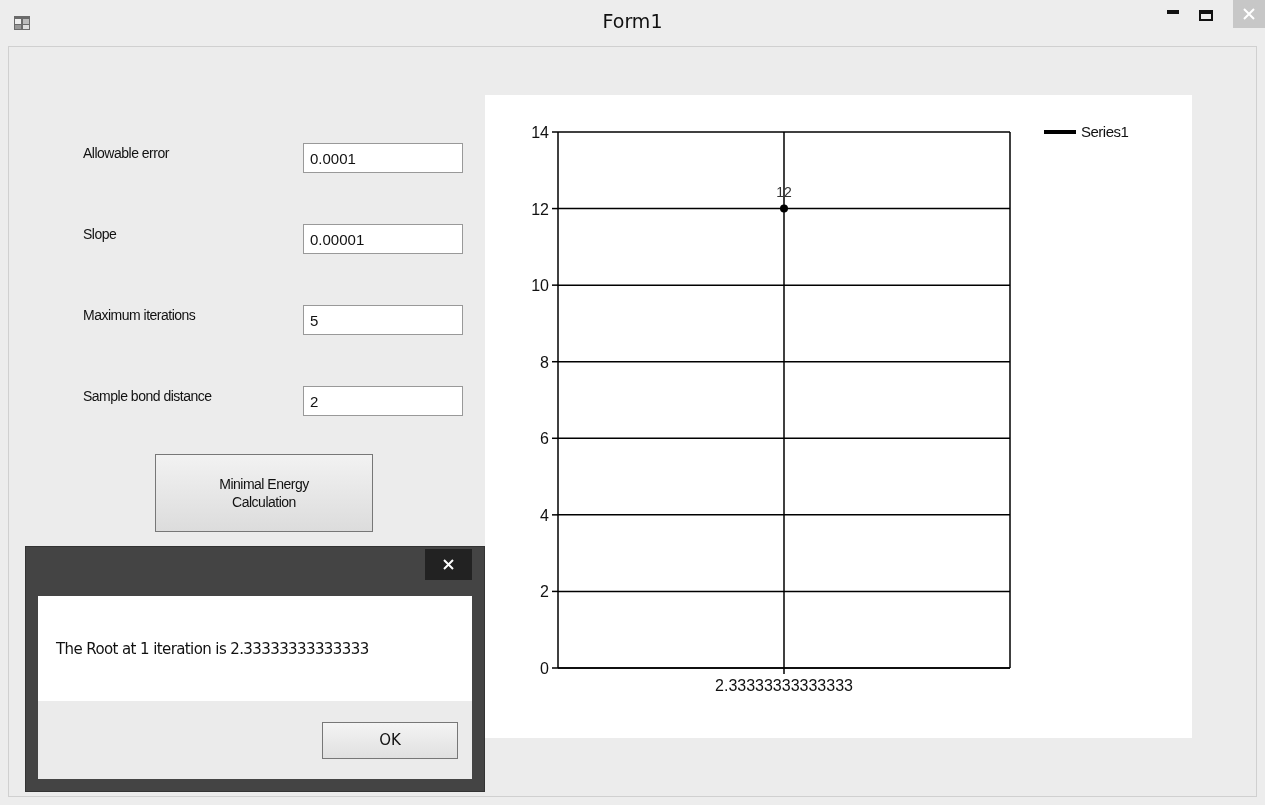 The image size is (1265, 805). Describe the element at coordinates (383, 158) in the screenshot. I see `input-field: 0.0001` at that location.